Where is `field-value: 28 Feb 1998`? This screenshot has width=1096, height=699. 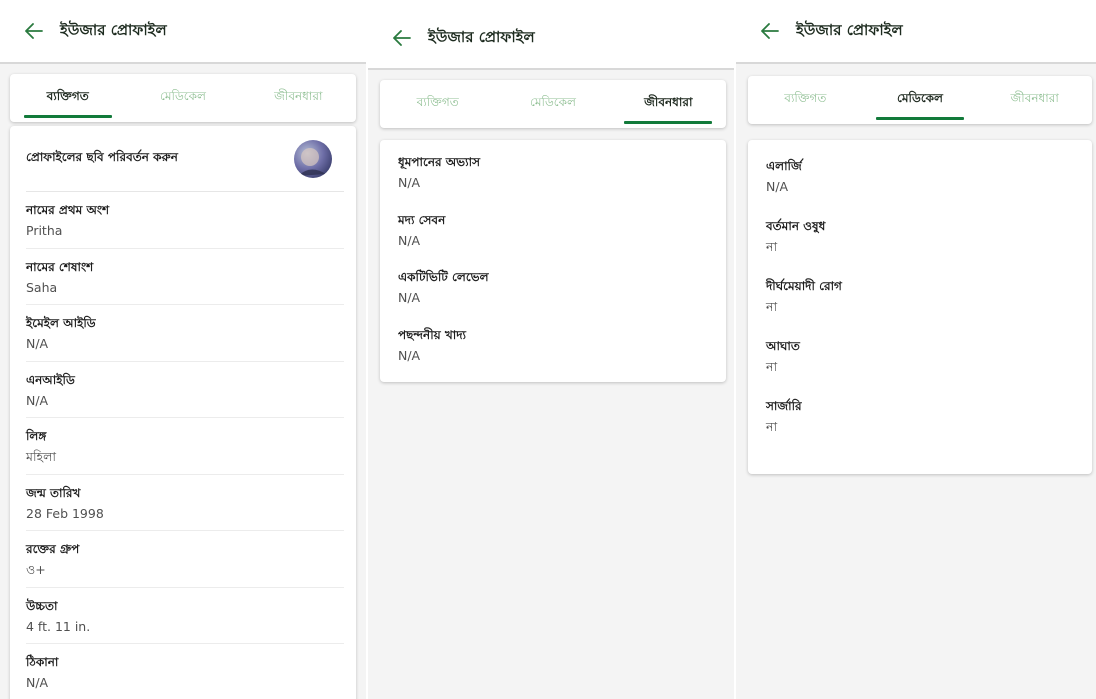
field-value: 28 Feb 1998 is located at coordinates (65, 513).